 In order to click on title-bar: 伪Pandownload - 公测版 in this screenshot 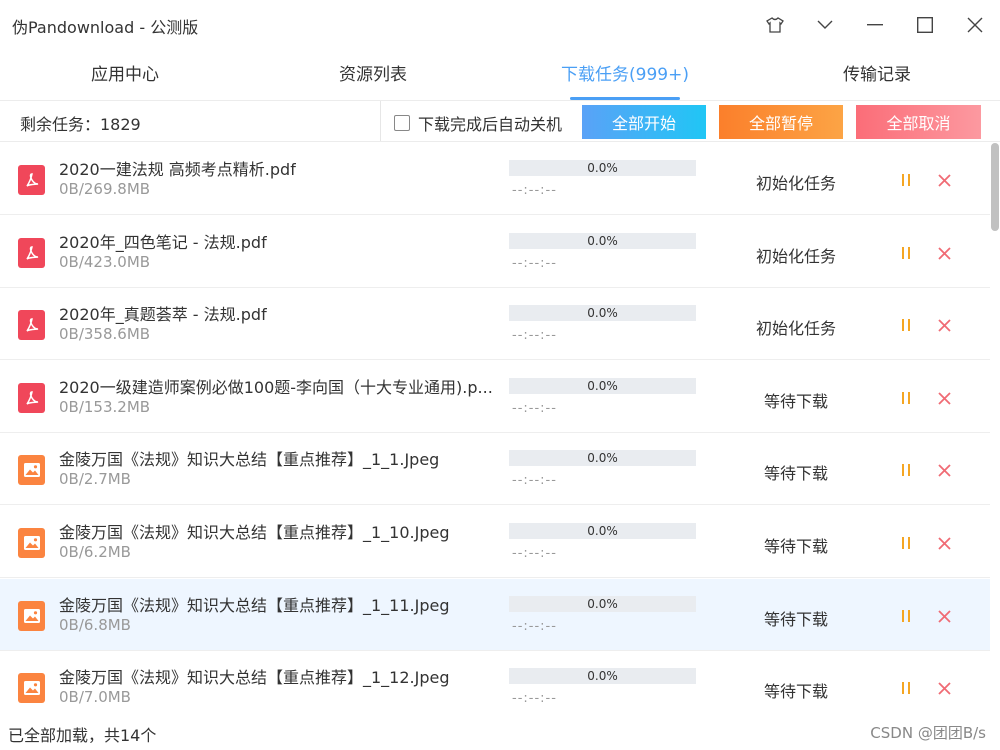, I will do `click(500, 25)`.